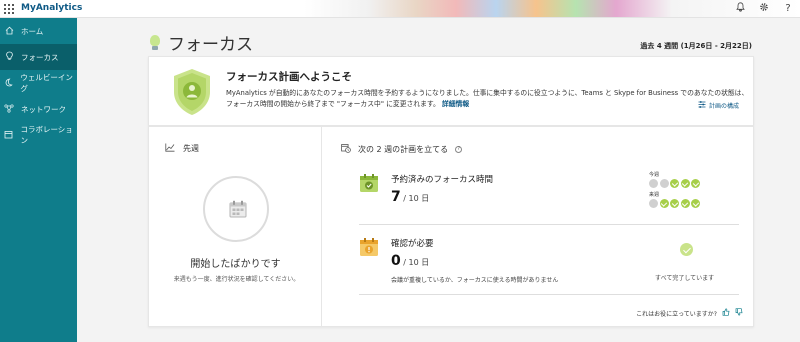 The width and height of the screenshot is (800, 342). Describe the element at coordinates (685, 278) in the screenshot. I see `all-done-label: すべて完了しています` at that location.